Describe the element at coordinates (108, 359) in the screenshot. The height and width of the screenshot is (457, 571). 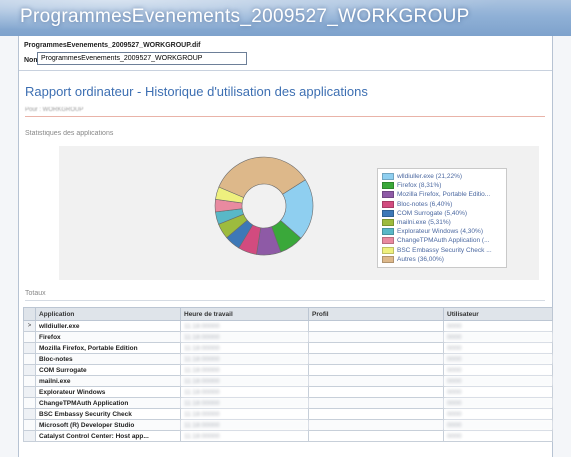
I see `cell-application: Bloc-notes` at that location.